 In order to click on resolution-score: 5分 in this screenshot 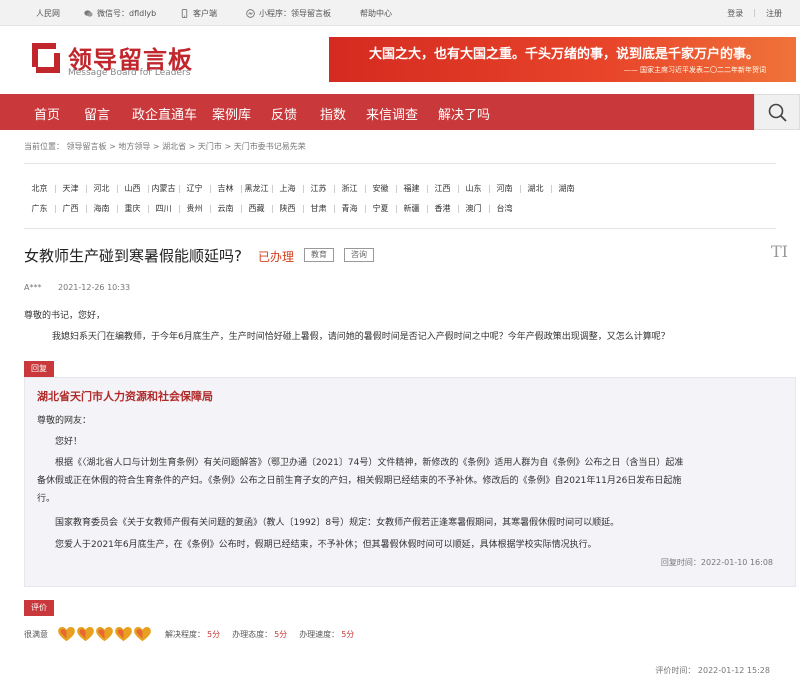, I will do `click(214, 634)`.